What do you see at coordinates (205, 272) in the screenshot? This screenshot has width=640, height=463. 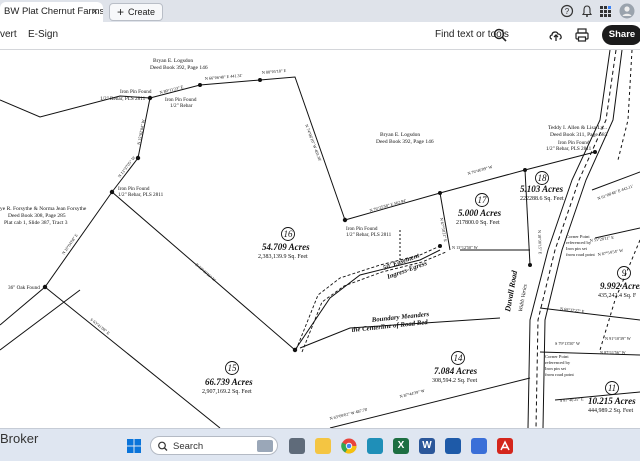 I see `bearing-label: N 53°46'15" W` at bounding box center [205, 272].